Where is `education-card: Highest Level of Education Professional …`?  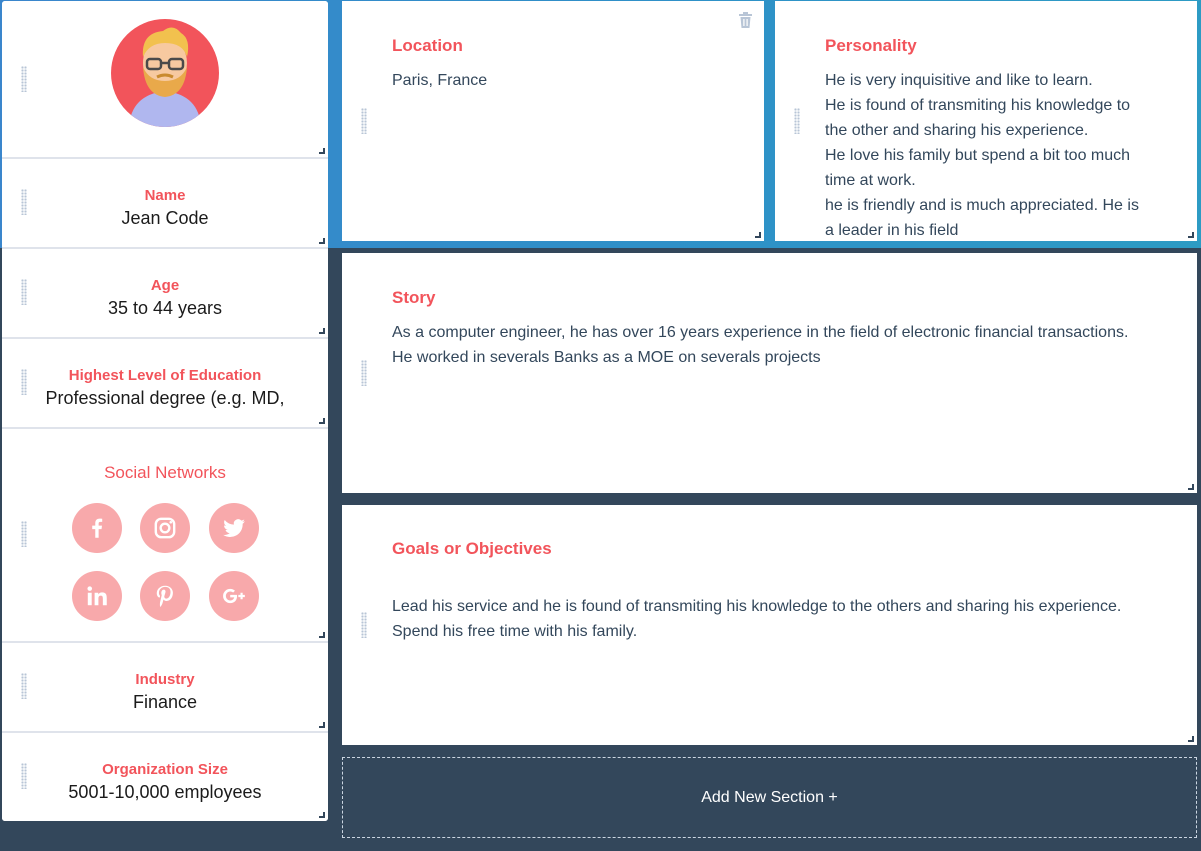
education-card: Highest Level of Education Professional … is located at coordinates (165, 384).